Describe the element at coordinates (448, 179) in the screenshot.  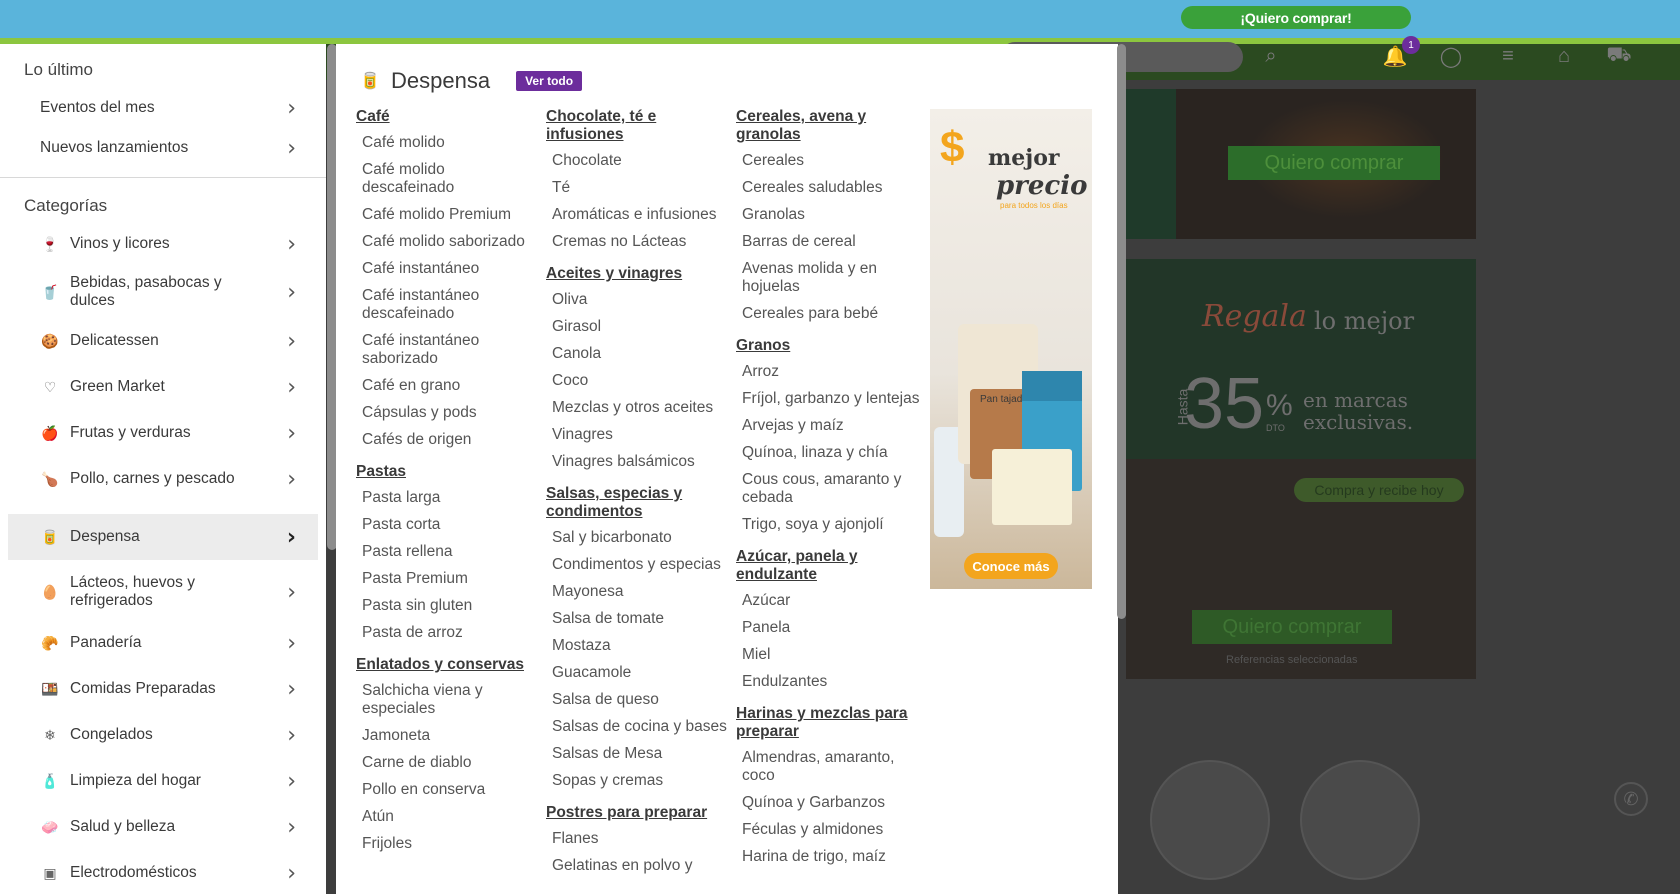
I see `subcategory-link: Café molido descafeinado` at that location.